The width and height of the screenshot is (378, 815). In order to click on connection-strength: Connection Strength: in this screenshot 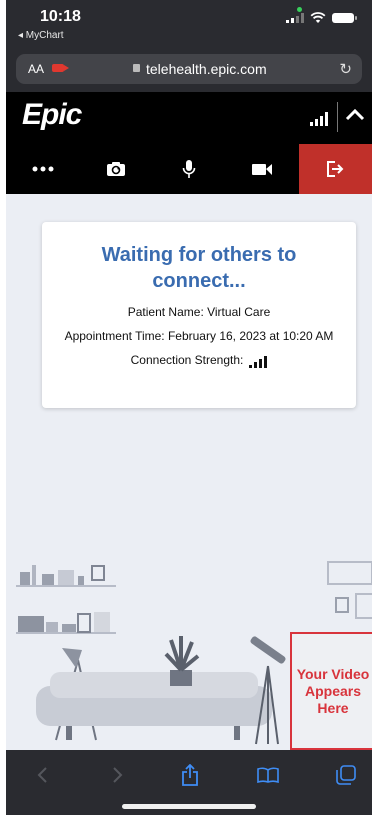, I will do `click(199, 360)`.